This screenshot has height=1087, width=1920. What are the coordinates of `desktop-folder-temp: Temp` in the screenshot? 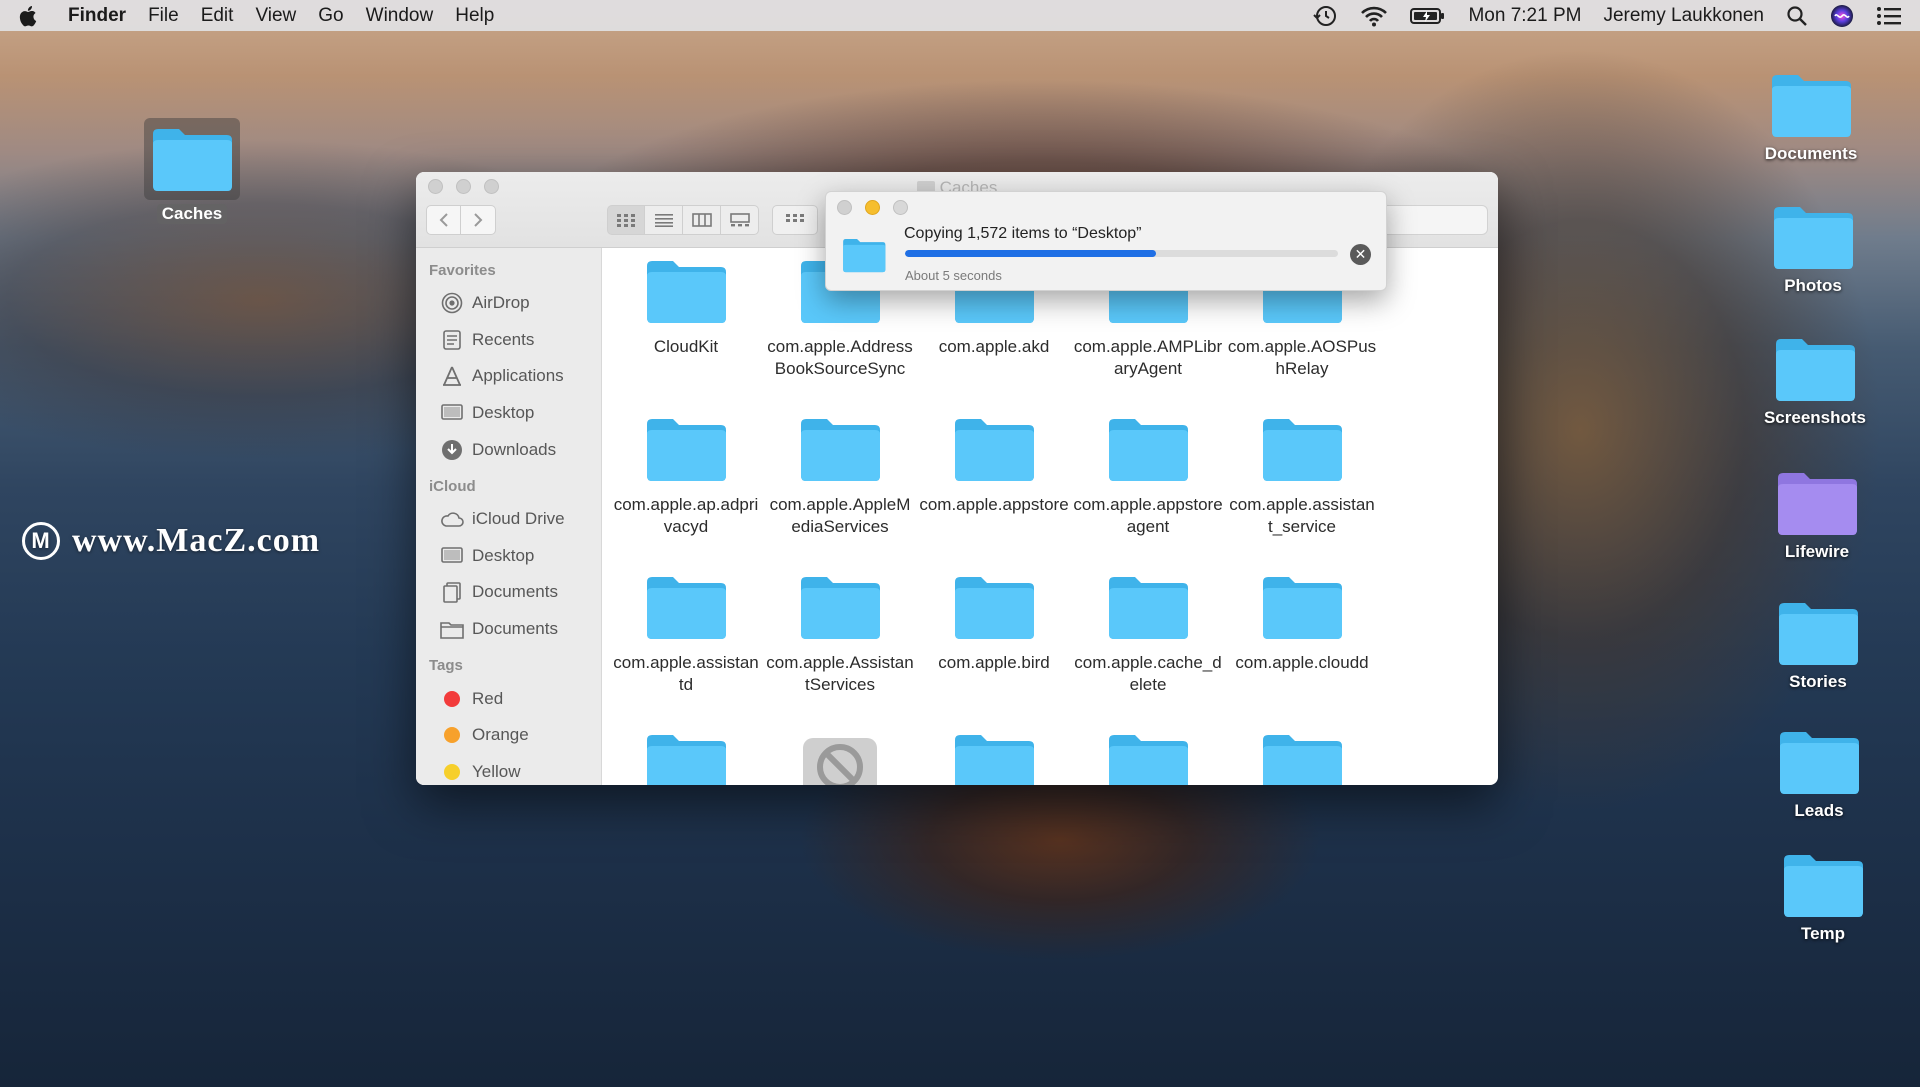 It's located at (1823, 897).